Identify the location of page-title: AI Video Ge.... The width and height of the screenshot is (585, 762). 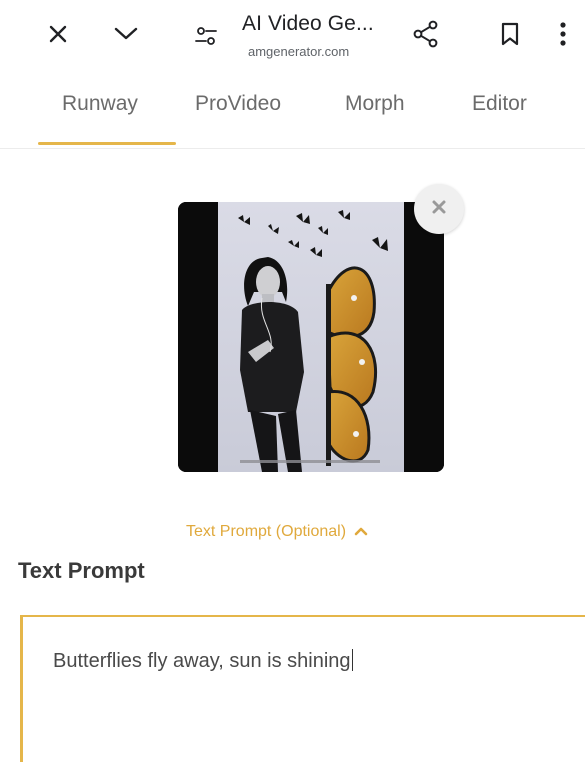
(308, 23).